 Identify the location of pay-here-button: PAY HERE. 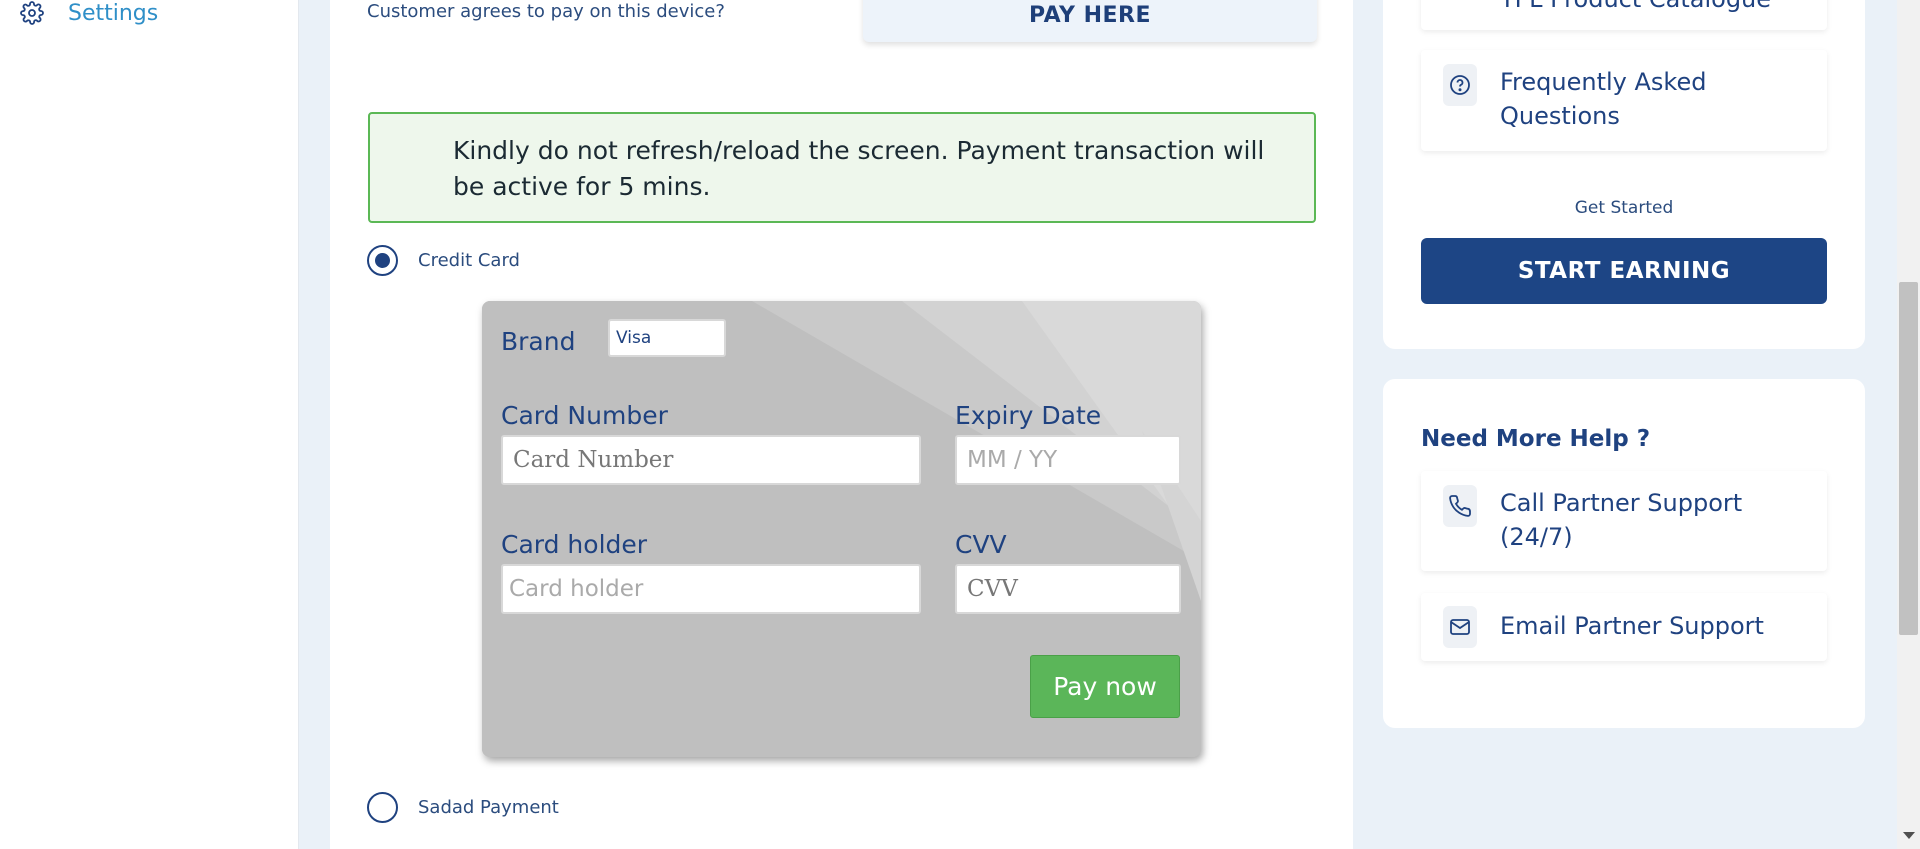
(1090, 21).